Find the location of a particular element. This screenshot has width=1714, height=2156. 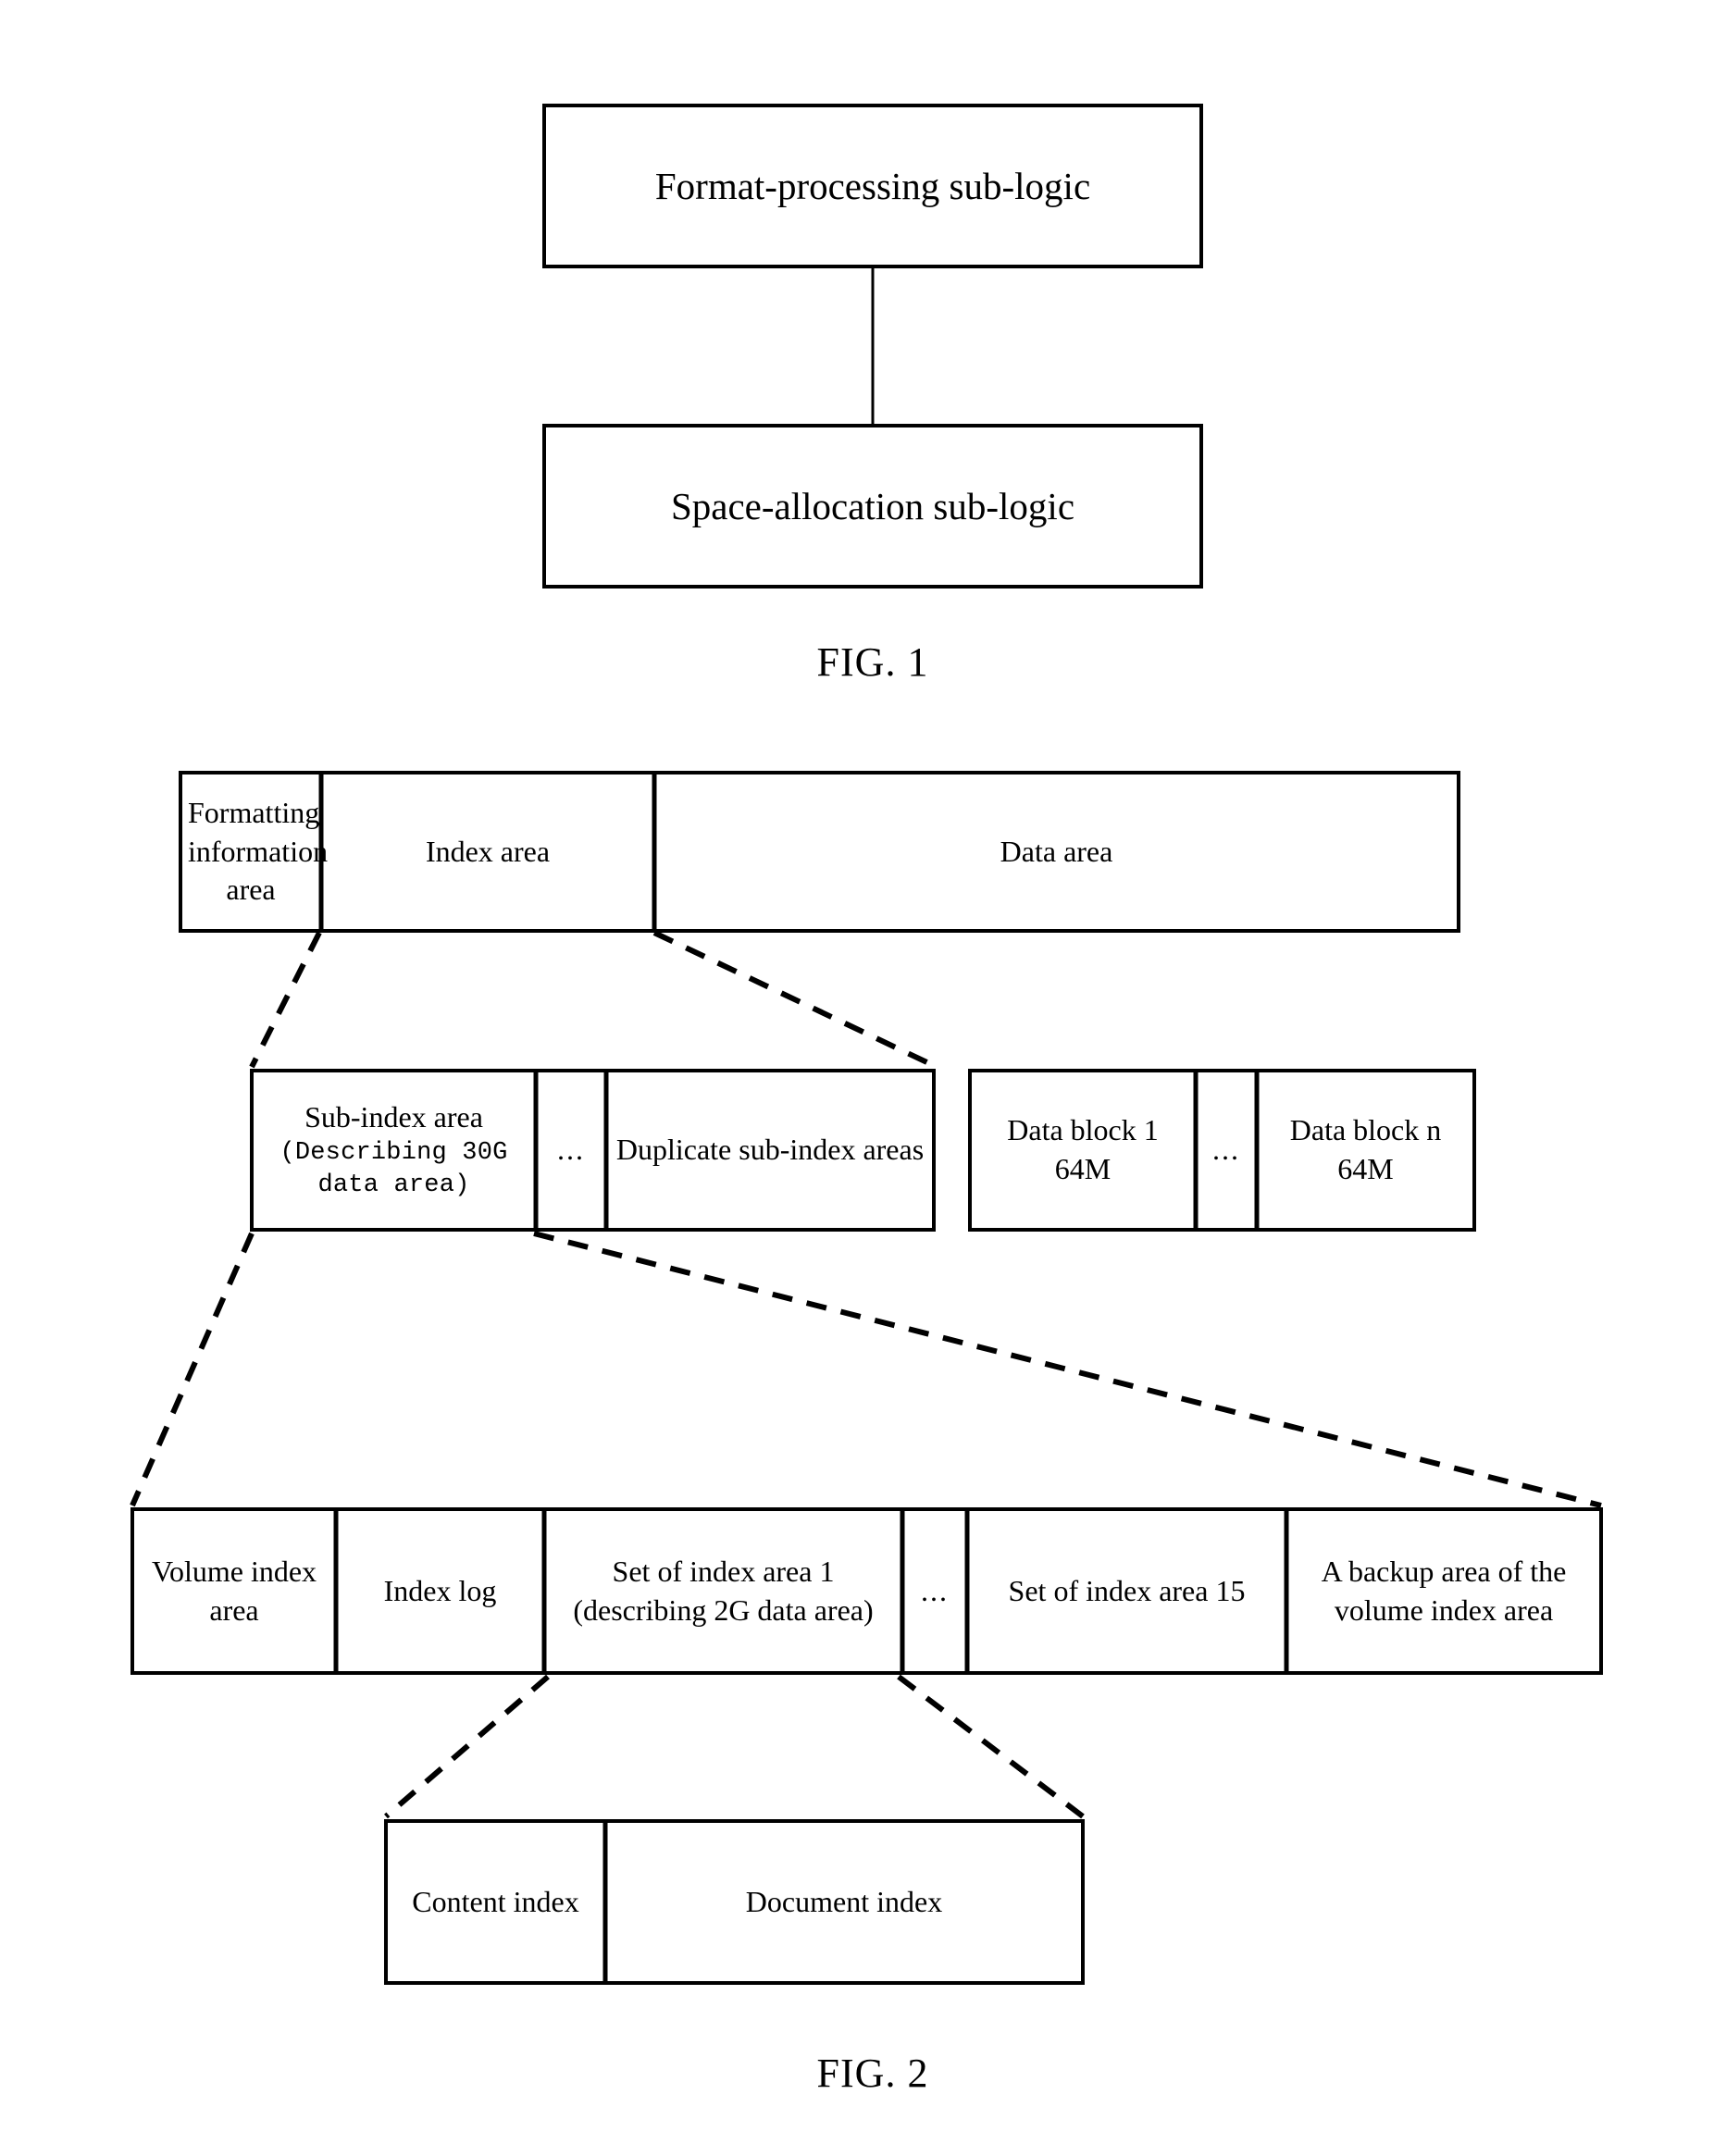

cell-formatting-information-area-label: Formatting information area is located at coordinates (258, 851).